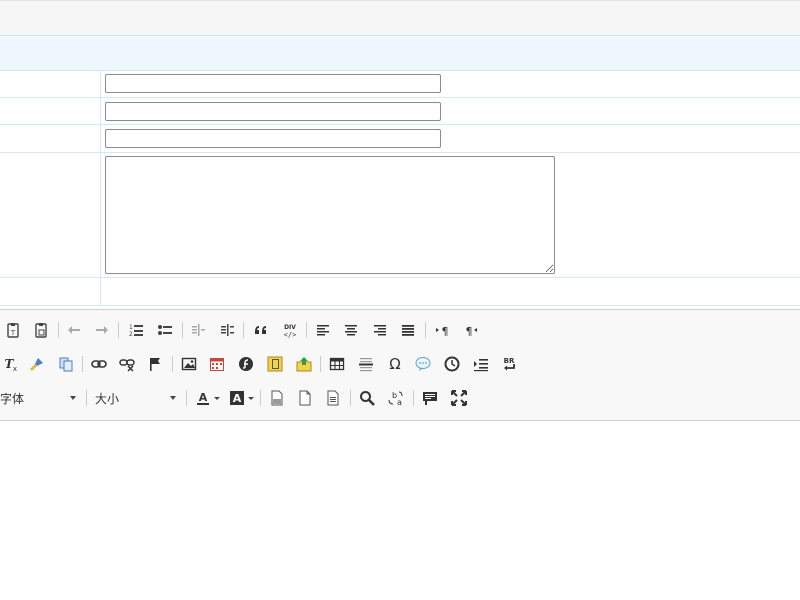  I want to click on font-family-select: 字体, so click(40, 398).